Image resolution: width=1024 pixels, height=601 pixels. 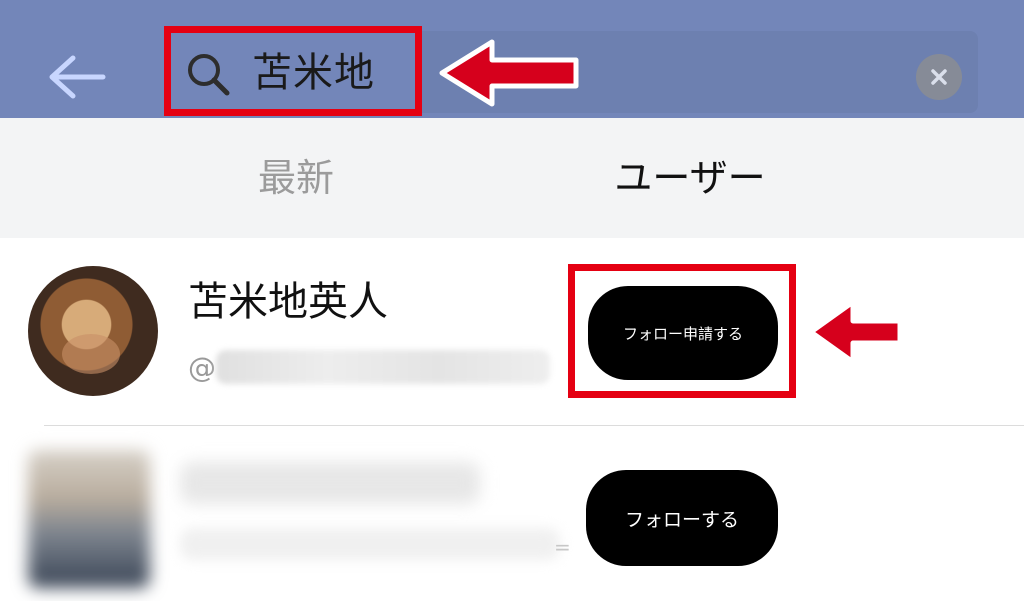 I want to click on search-icon, so click(x=209, y=75).